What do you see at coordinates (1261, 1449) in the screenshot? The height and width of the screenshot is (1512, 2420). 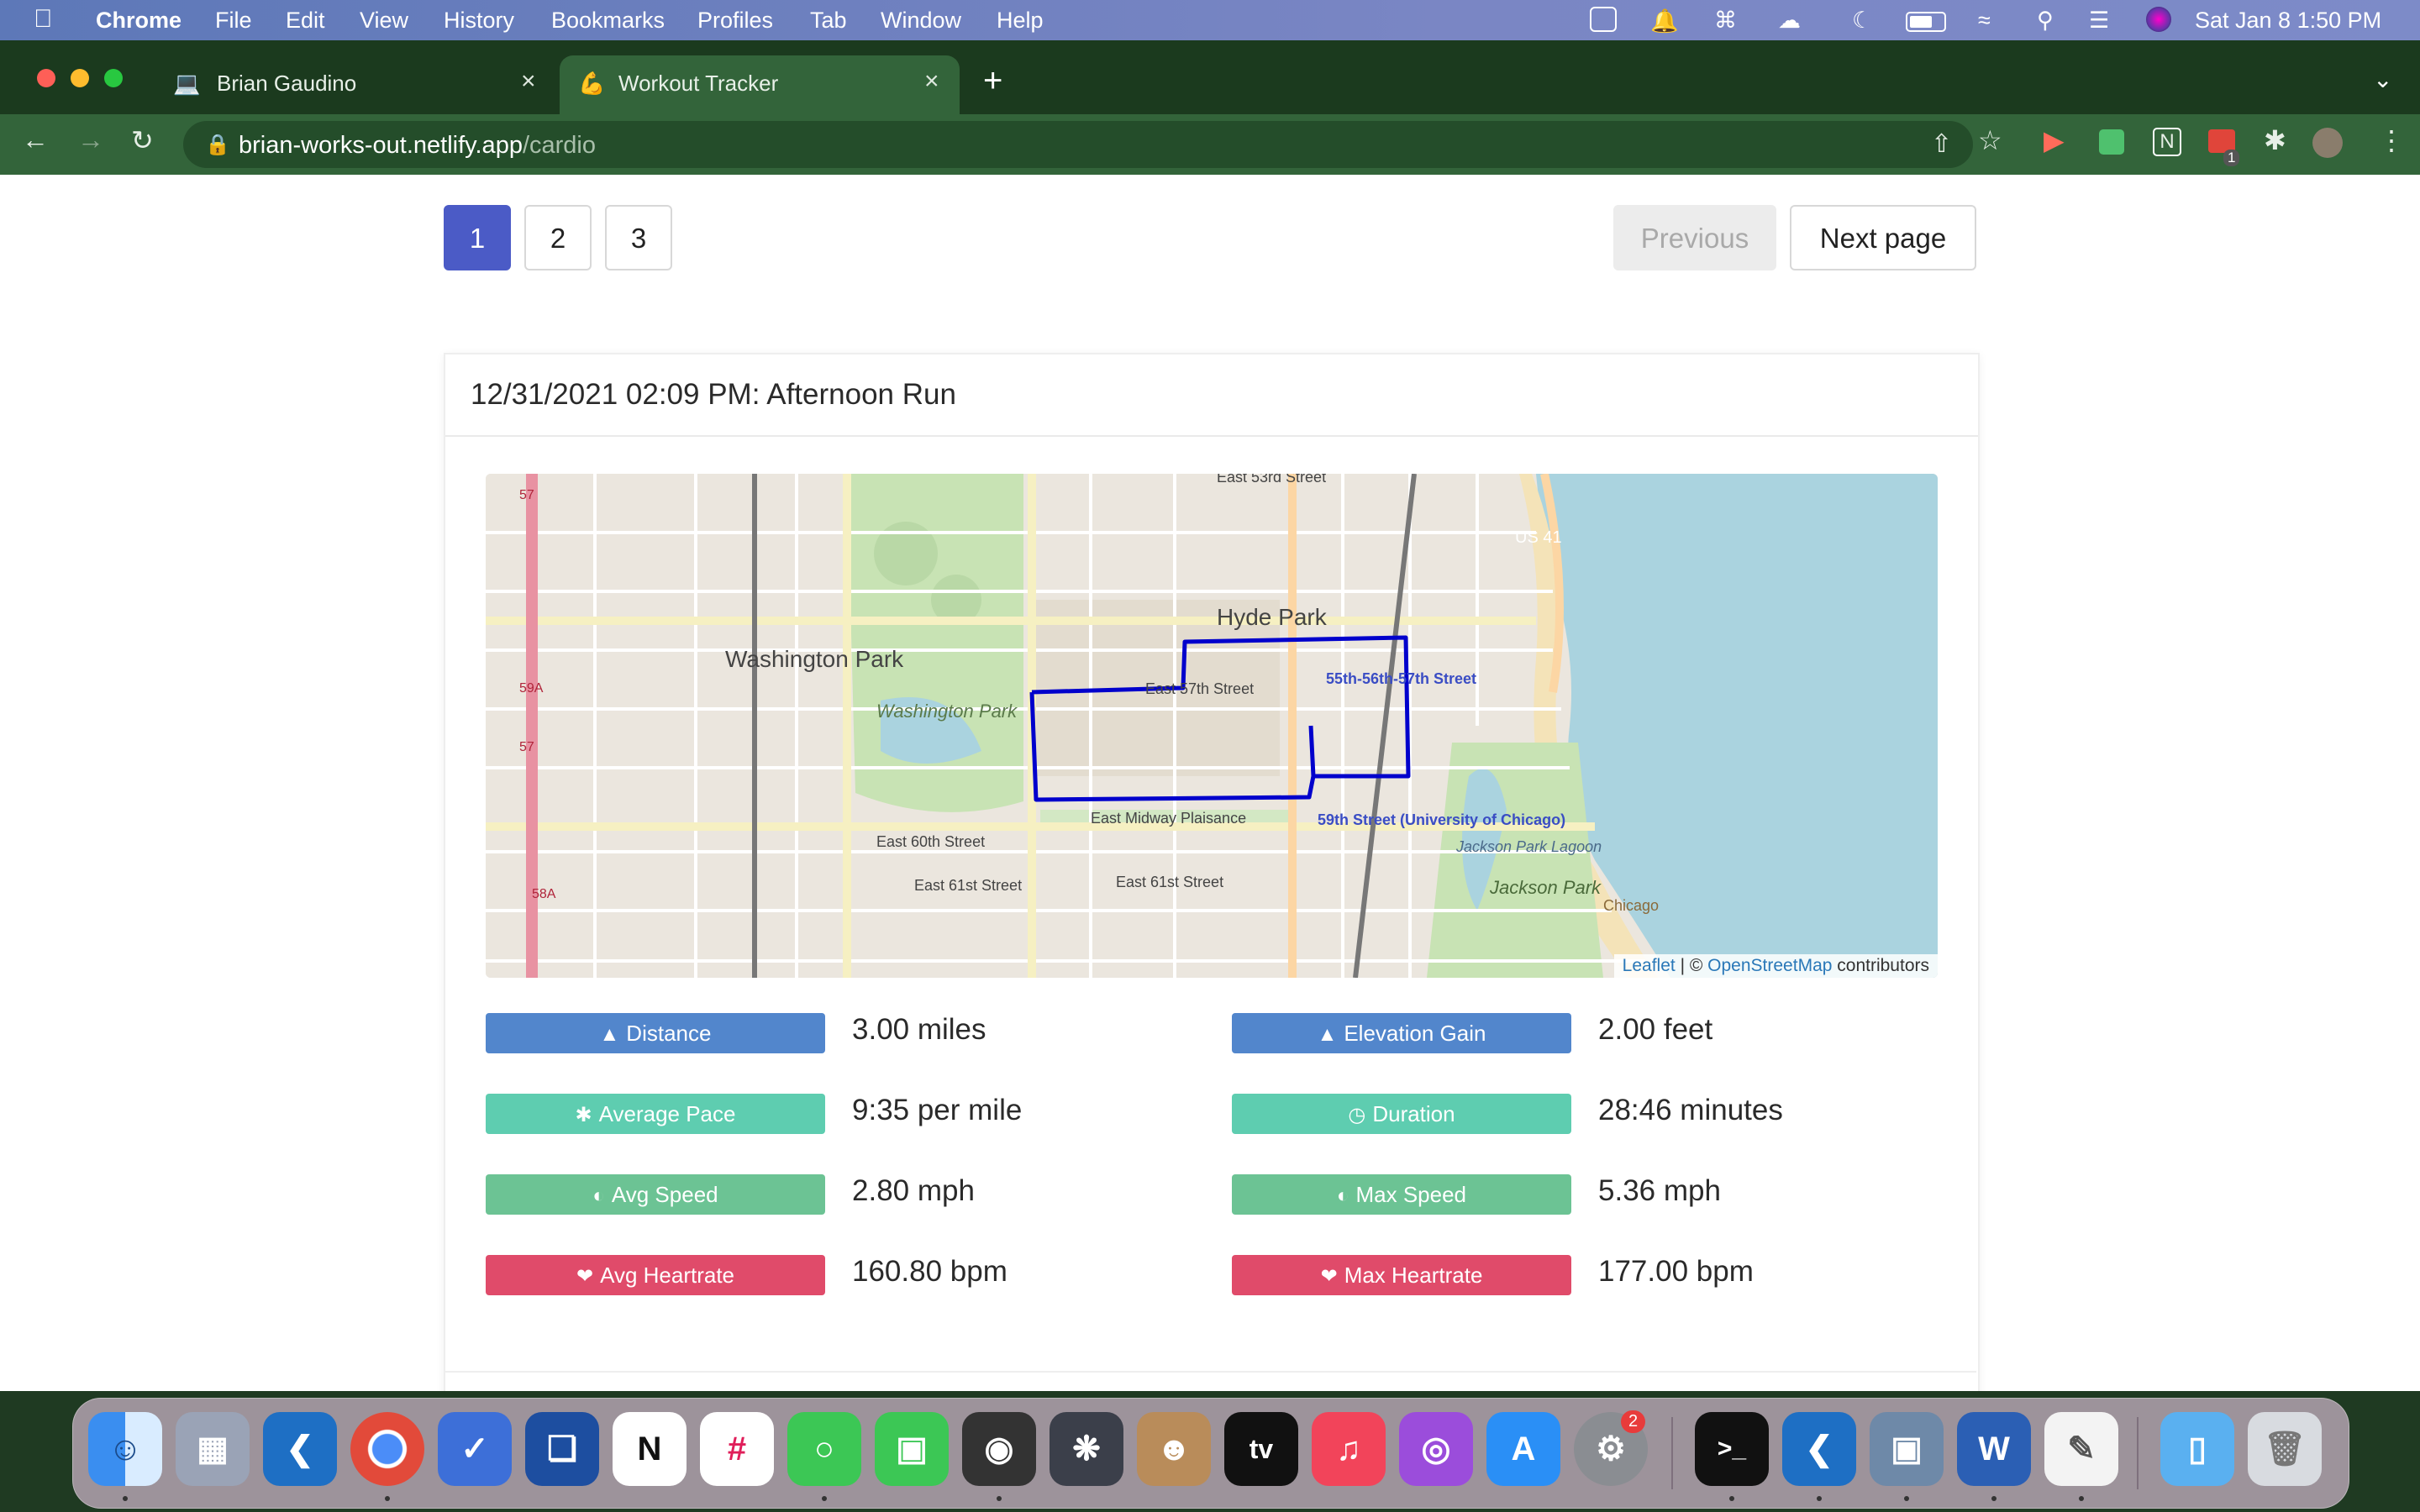 I see `apple-tv-icon: tv` at bounding box center [1261, 1449].